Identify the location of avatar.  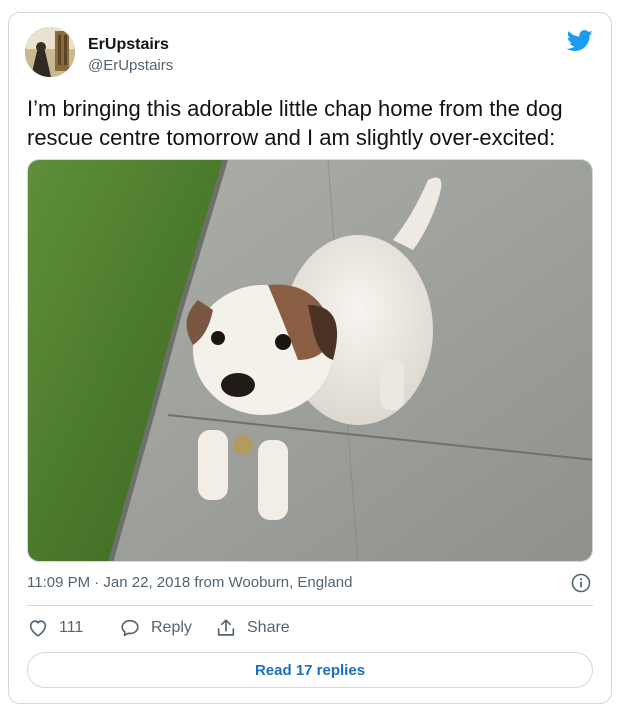
(50, 52).